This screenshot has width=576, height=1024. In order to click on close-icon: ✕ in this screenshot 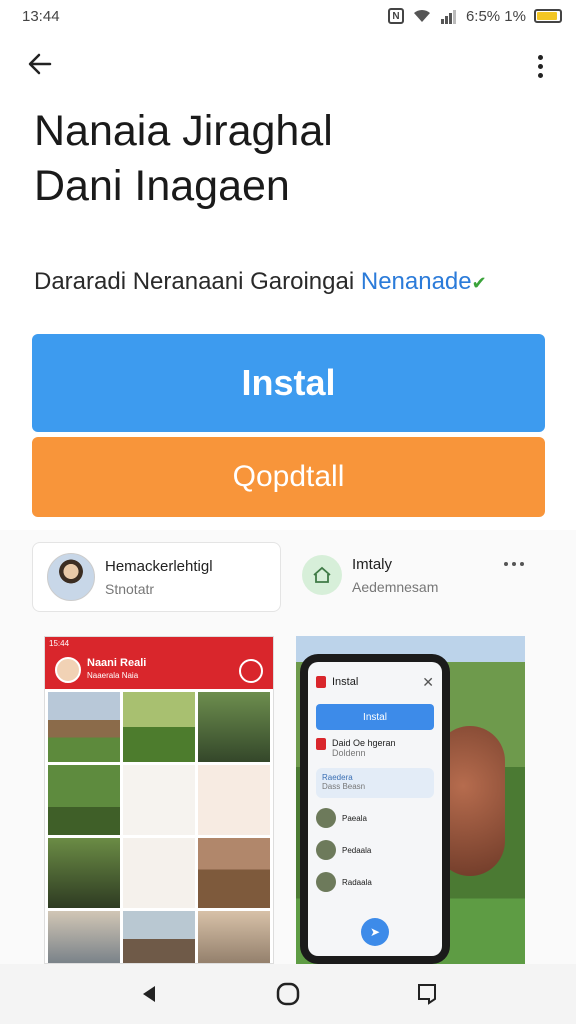, I will do `click(428, 681)`.